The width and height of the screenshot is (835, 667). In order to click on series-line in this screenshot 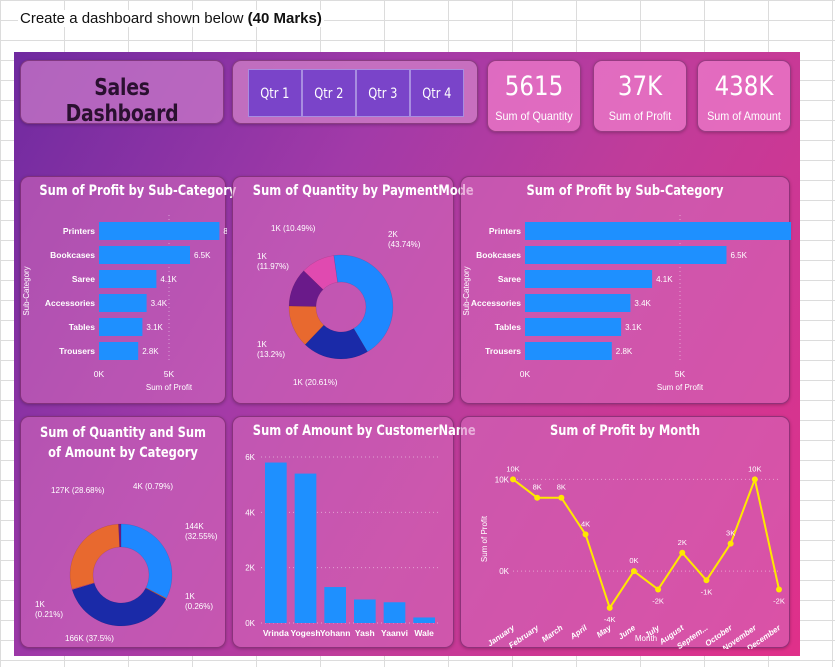, I will do `click(646, 543)`.